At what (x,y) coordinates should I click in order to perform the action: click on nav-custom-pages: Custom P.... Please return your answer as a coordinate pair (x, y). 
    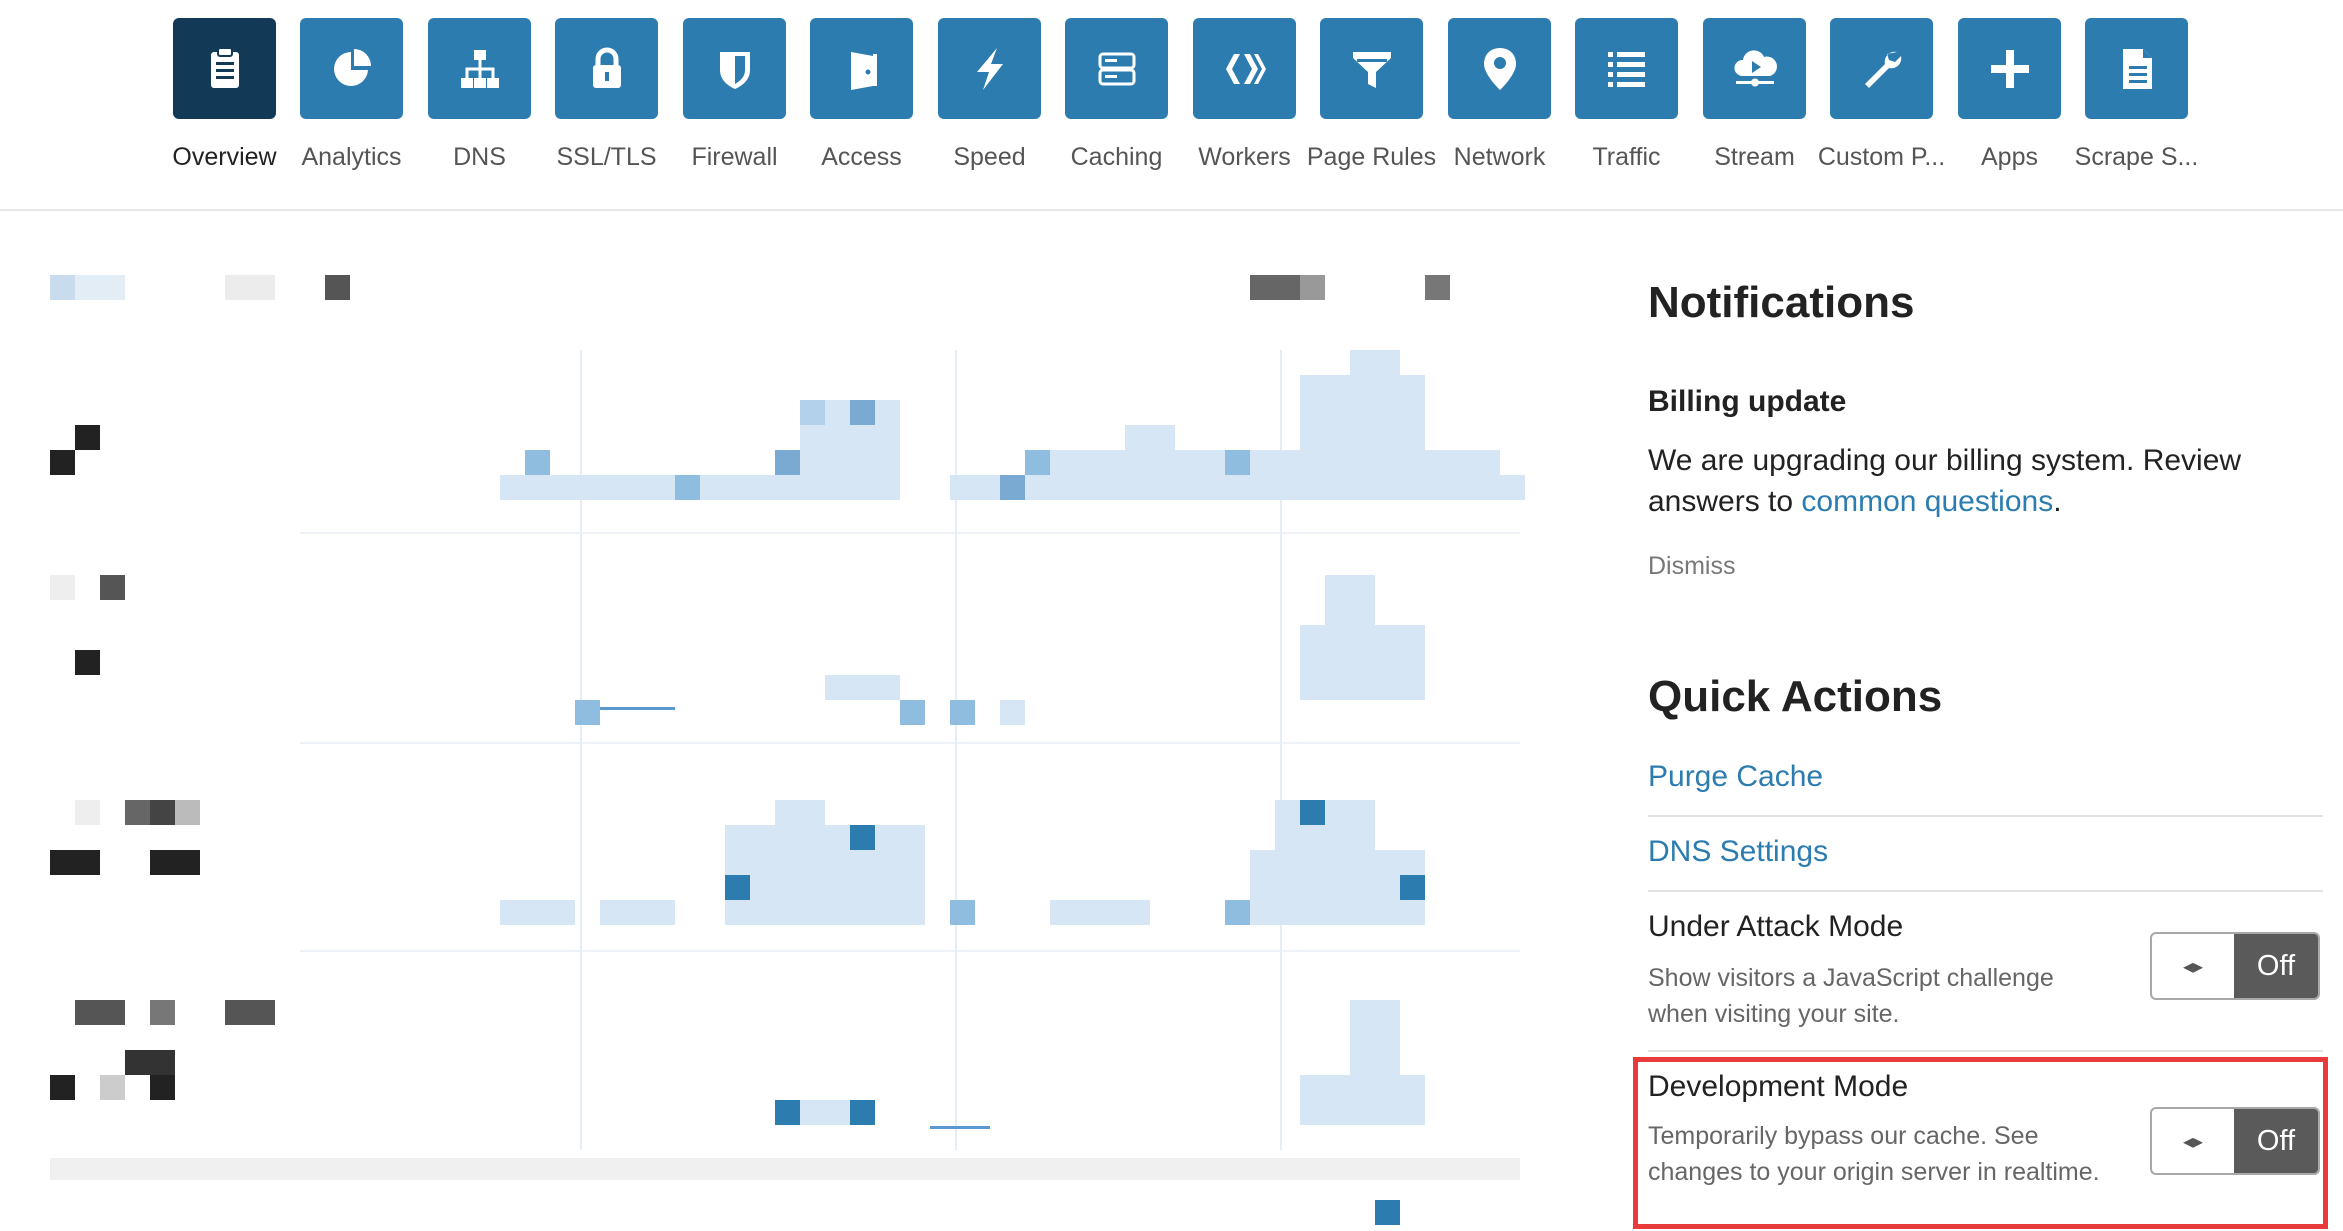
    Looking at the image, I should click on (1881, 98).